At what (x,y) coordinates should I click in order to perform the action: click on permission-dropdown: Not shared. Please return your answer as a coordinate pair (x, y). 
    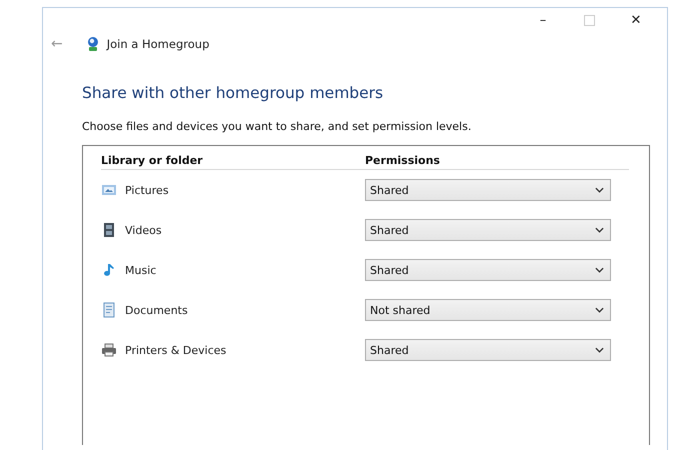
    Looking at the image, I should click on (488, 310).